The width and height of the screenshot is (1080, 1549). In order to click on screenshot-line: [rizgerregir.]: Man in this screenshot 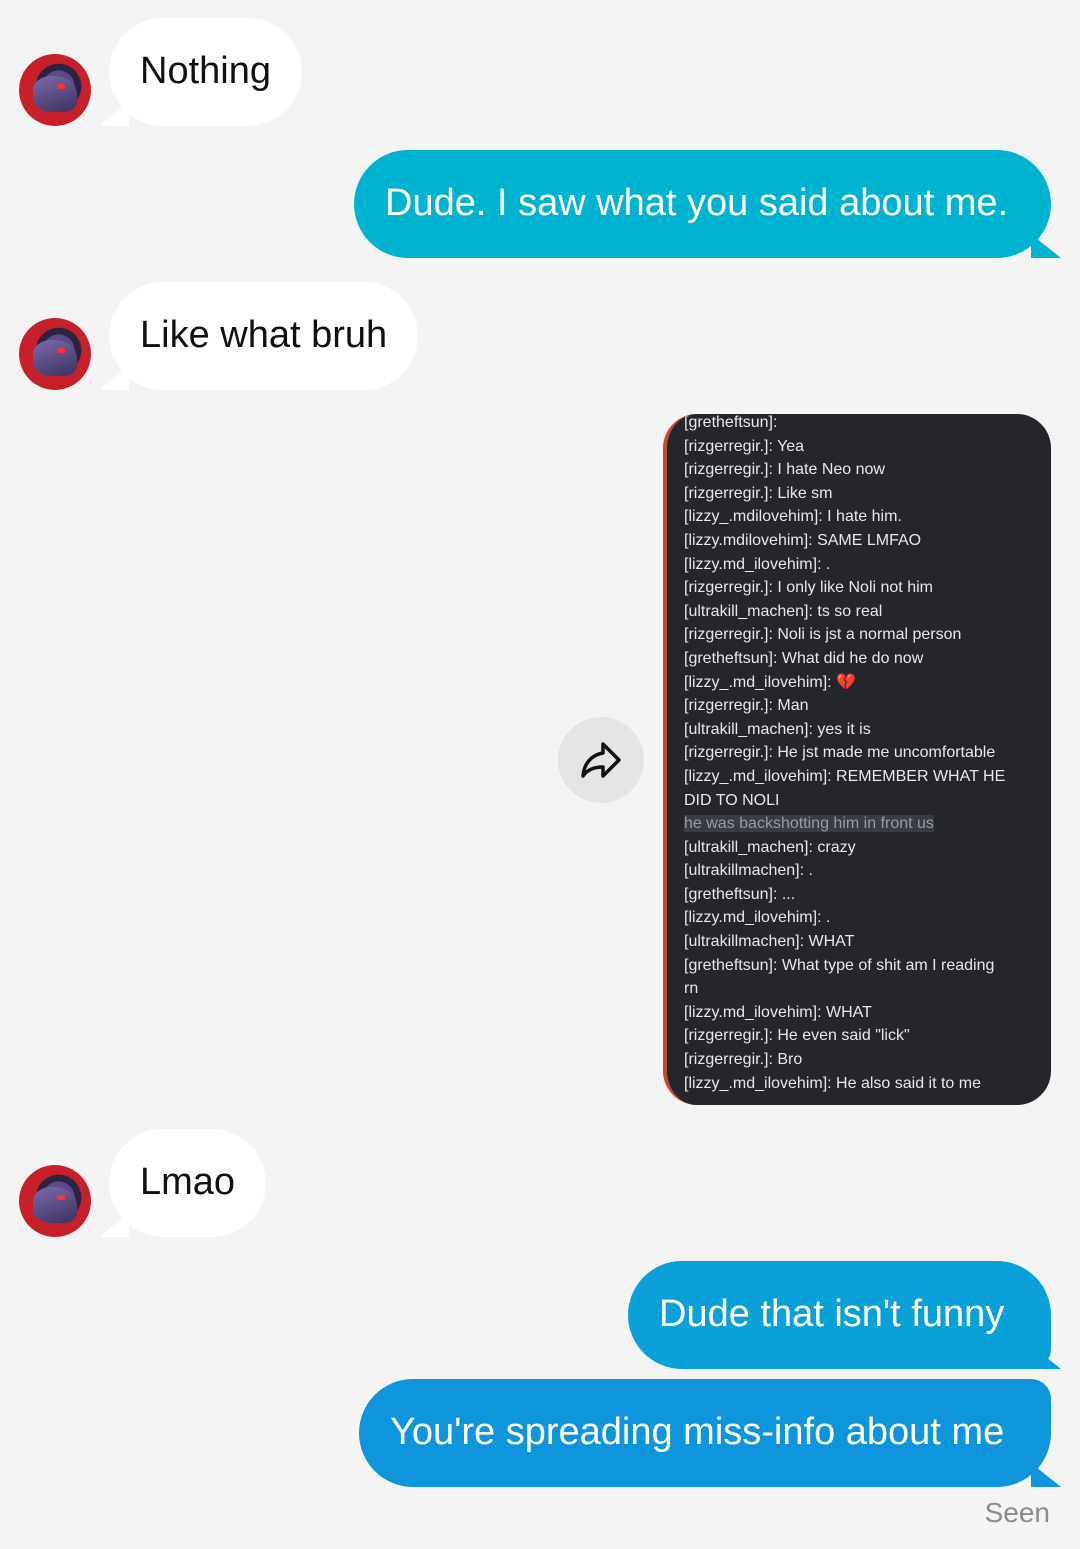, I will do `click(746, 706)`.